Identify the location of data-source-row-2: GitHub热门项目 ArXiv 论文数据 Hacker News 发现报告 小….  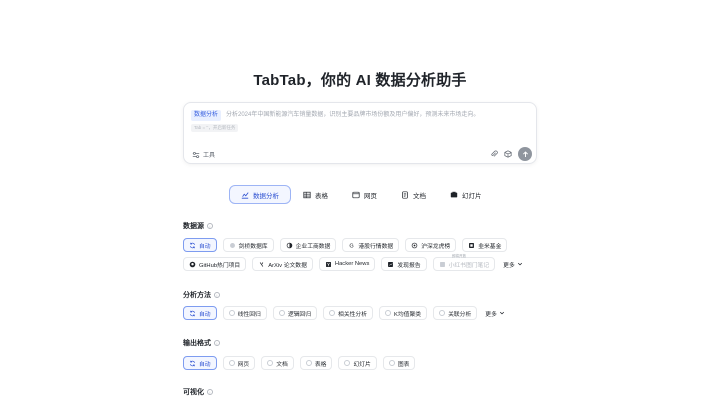
(354, 264).